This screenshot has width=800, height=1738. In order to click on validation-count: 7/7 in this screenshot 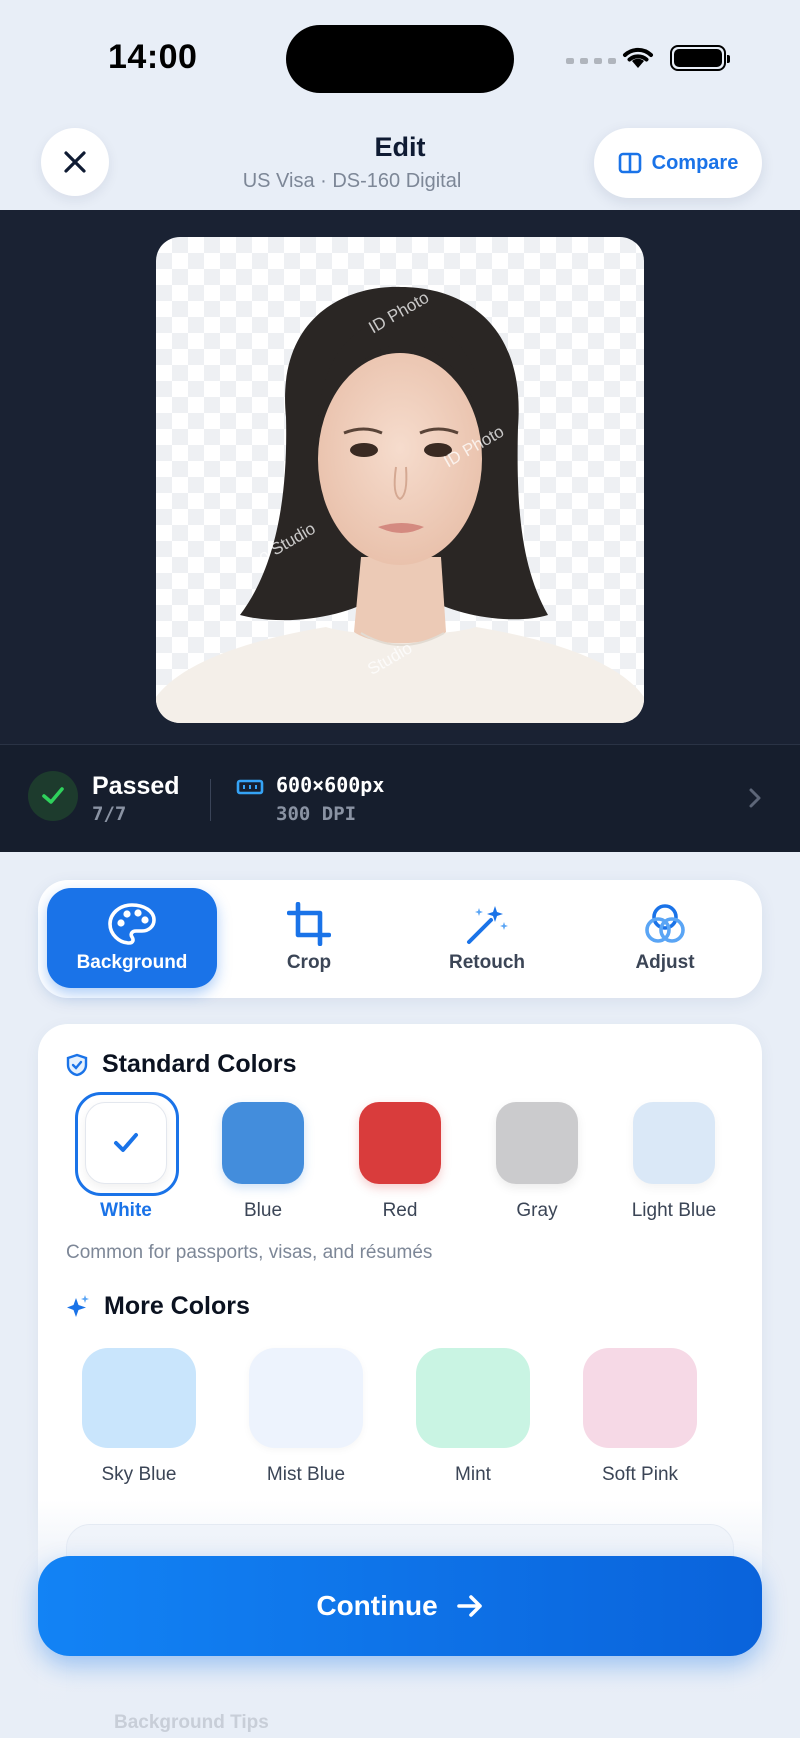, I will do `click(109, 814)`.